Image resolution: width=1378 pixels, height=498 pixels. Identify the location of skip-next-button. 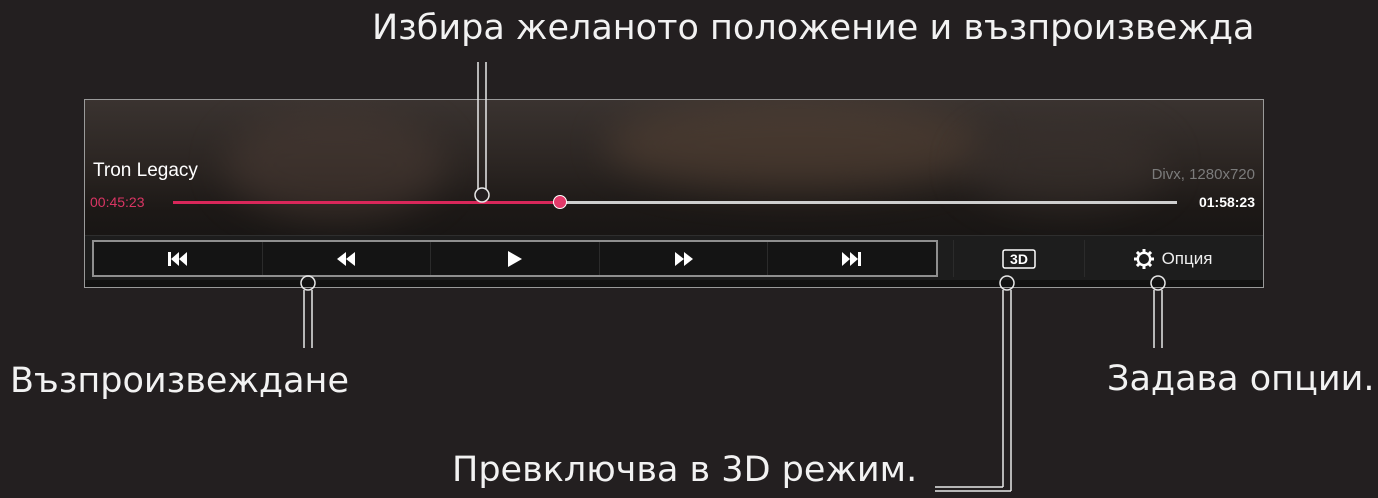
(852, 258).